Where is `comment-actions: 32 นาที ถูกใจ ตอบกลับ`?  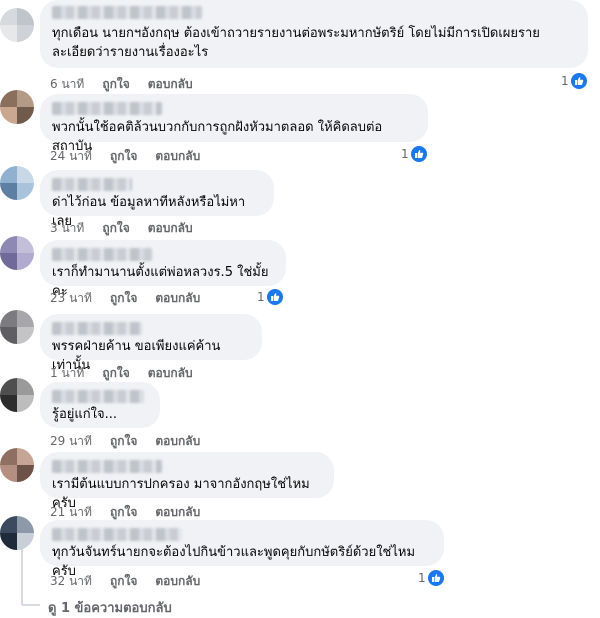
comment-actions: 32 นาที ถูกใจ ตอบกลับ is located at coordinates (125, 581).